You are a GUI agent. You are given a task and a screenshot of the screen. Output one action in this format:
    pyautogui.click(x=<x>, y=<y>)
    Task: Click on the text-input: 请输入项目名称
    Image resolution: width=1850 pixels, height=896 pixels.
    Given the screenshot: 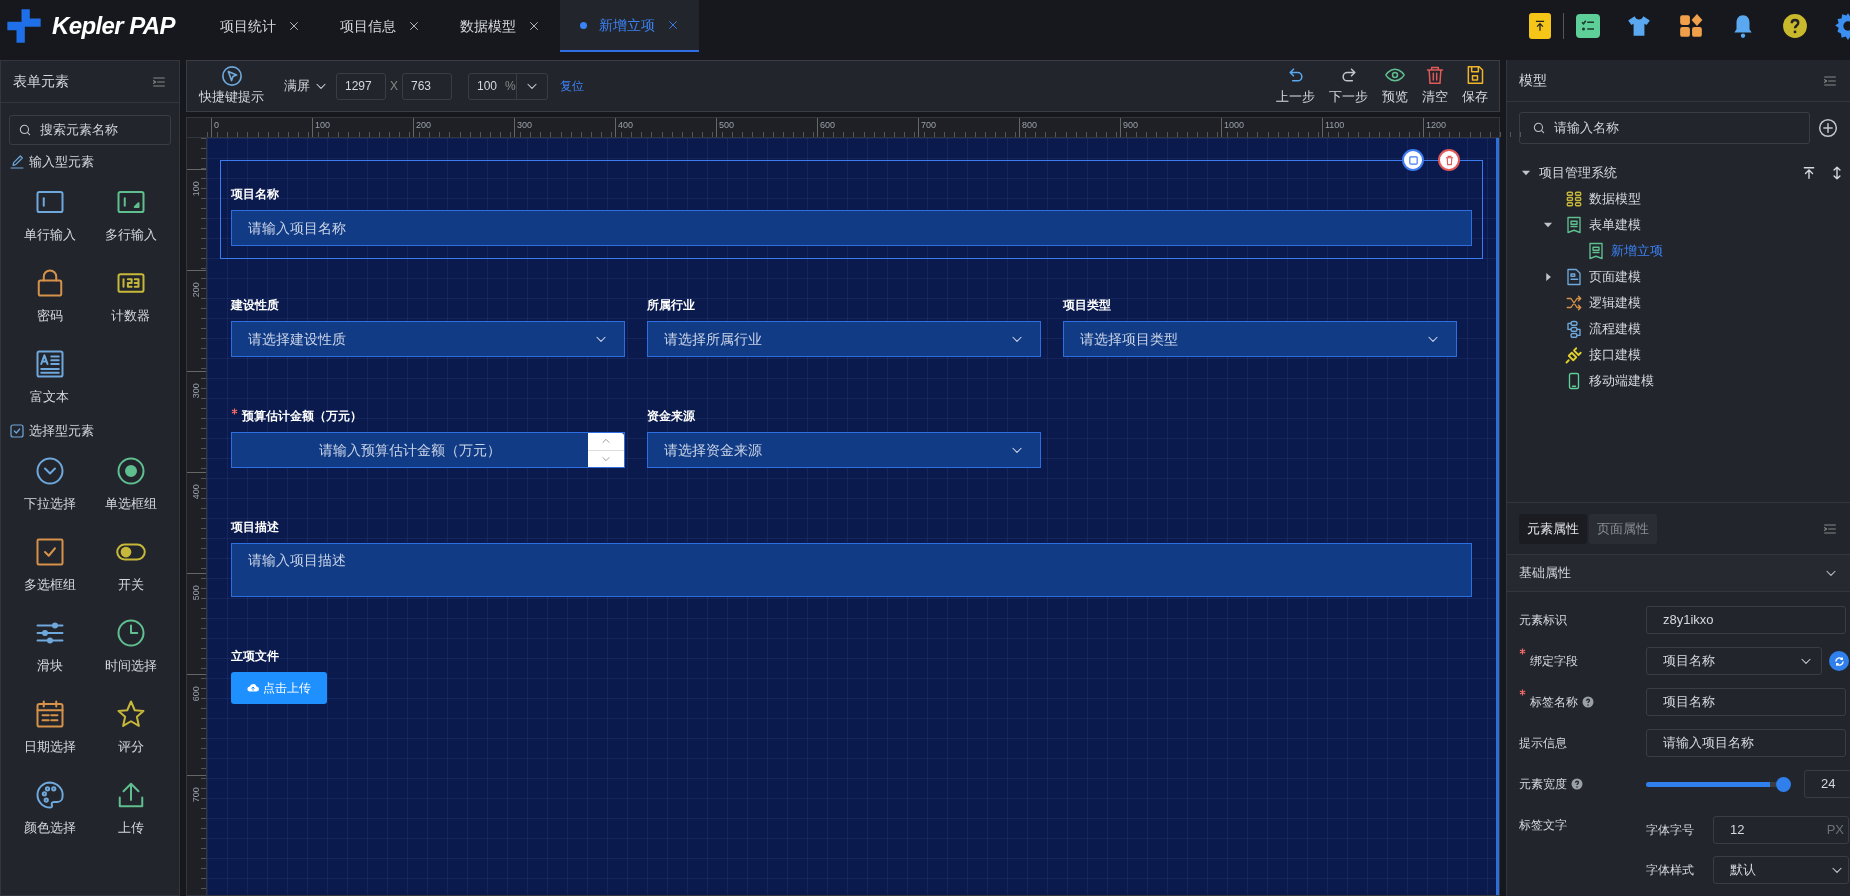 What is the action you would take?
    pyautogui.click(x=851, y=228)
    